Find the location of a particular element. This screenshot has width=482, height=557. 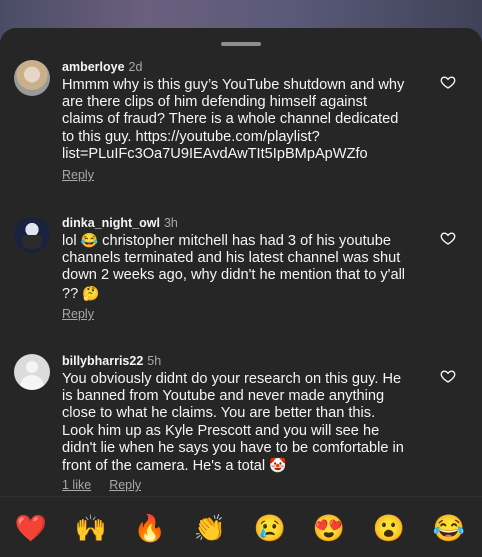

comment-actions: 1 like Reply is located at coordinates (110, 485).